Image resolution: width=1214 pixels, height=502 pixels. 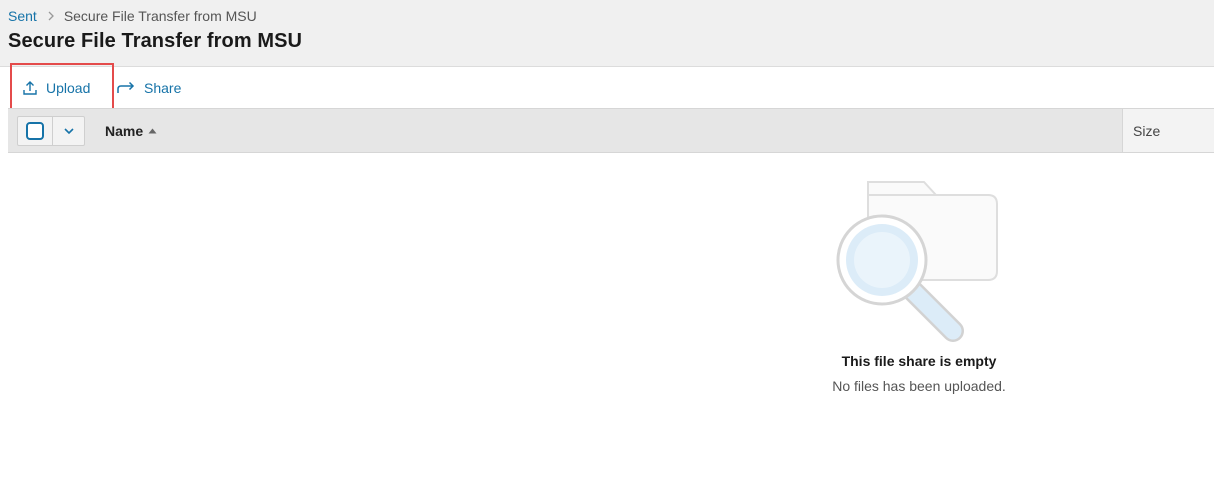 I want to click on share-arrow-icon, so click(x=126, y=88).